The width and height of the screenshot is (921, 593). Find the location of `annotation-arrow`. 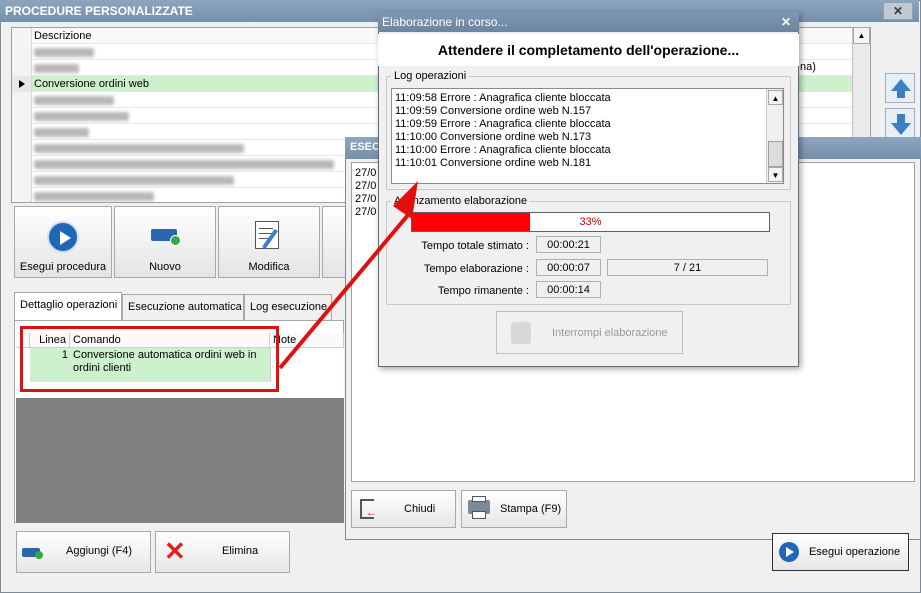

annotation-arrow is located at coordinates (348, 275).